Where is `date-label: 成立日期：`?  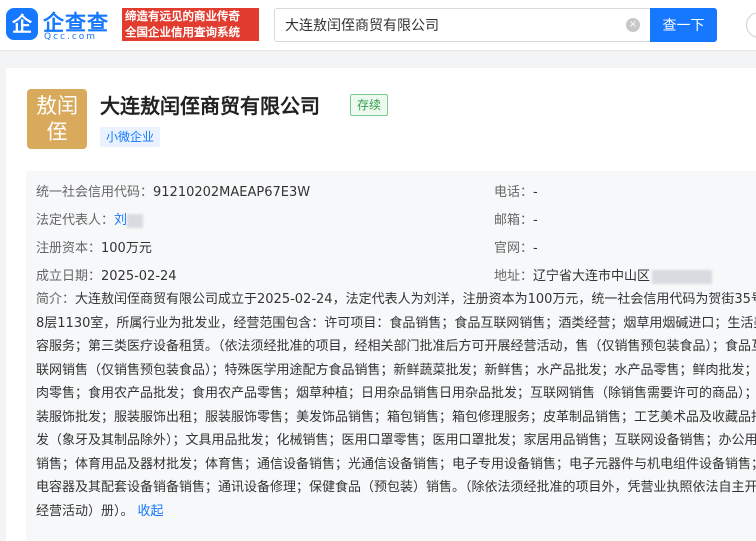 date-label: 成立日期： is located at coordinates (69, 276).